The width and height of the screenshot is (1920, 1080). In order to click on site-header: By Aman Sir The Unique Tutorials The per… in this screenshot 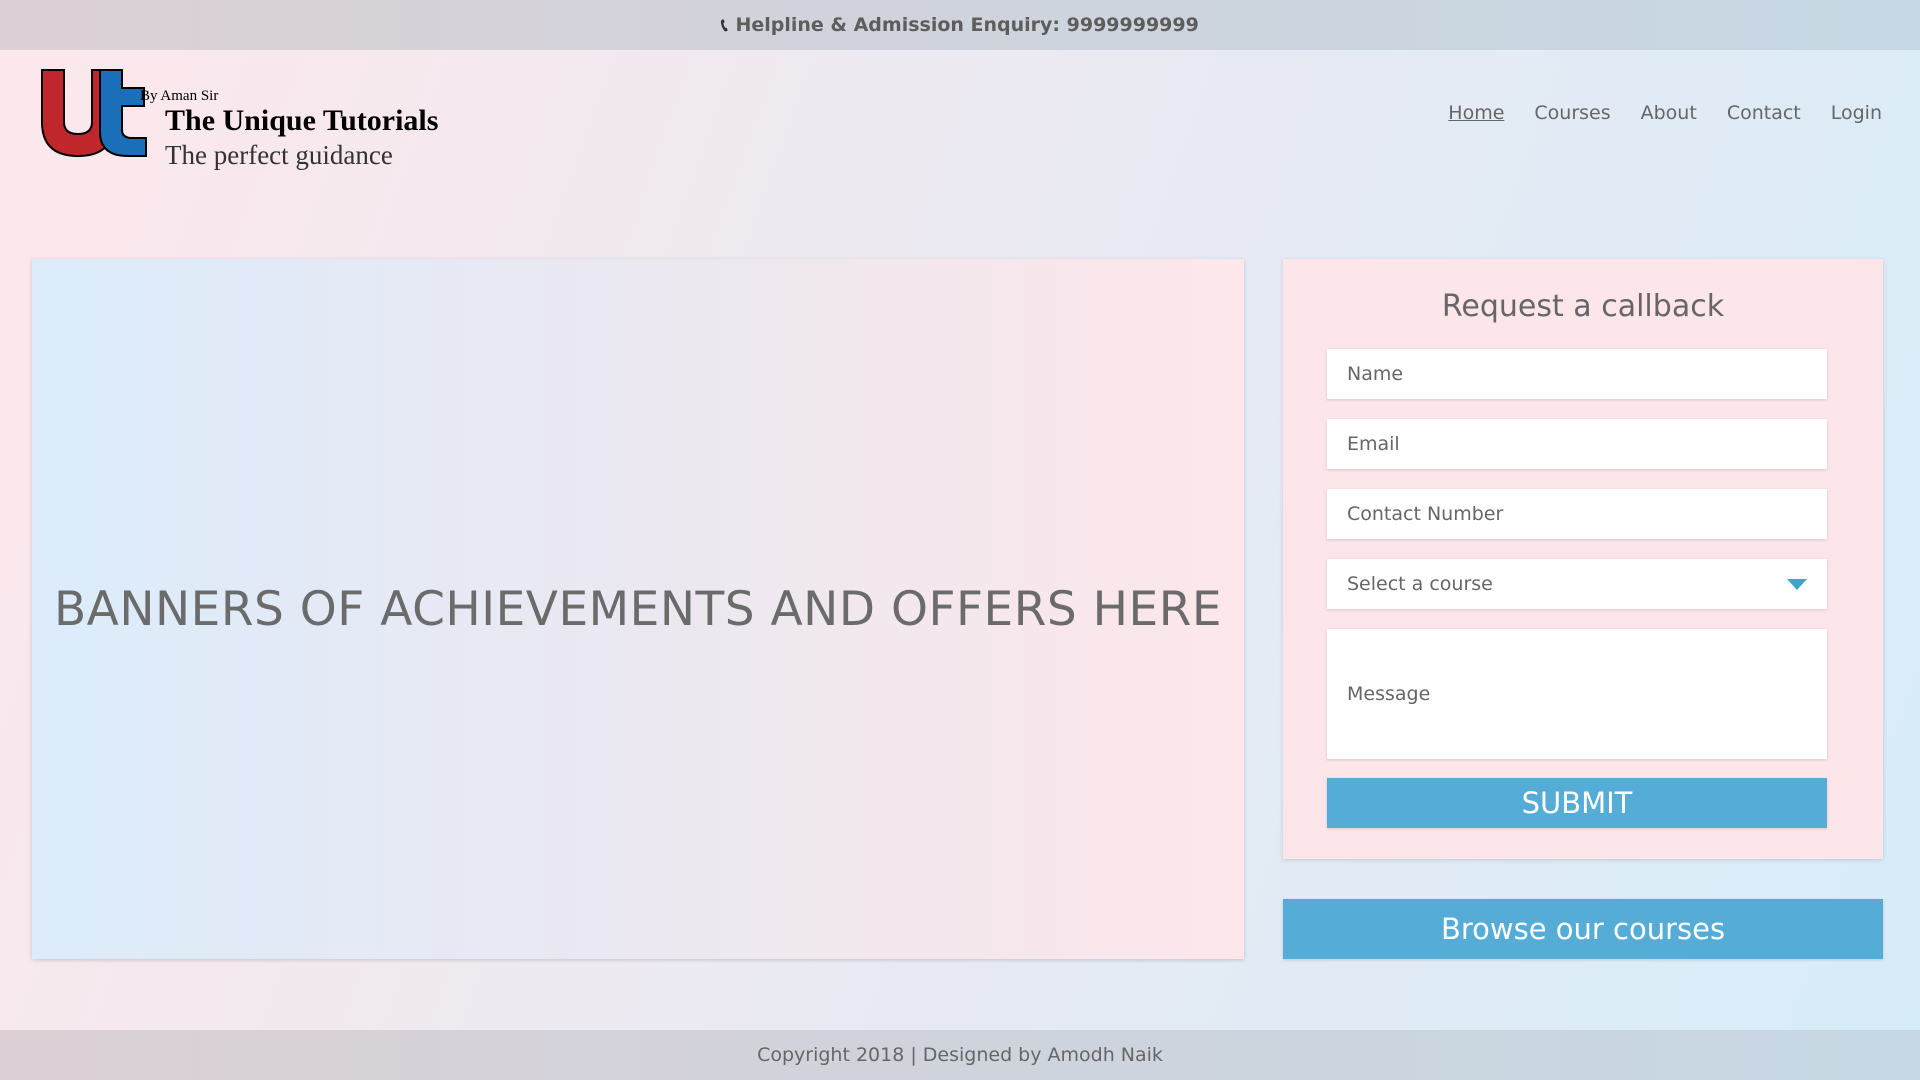, I will do `click(960, 115)`.